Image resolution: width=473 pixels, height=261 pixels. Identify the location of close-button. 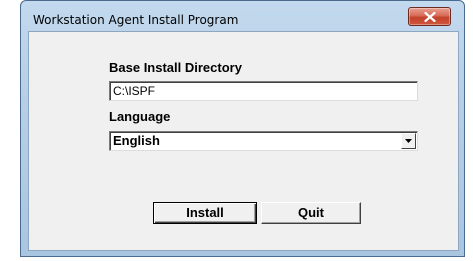
(429, 16).